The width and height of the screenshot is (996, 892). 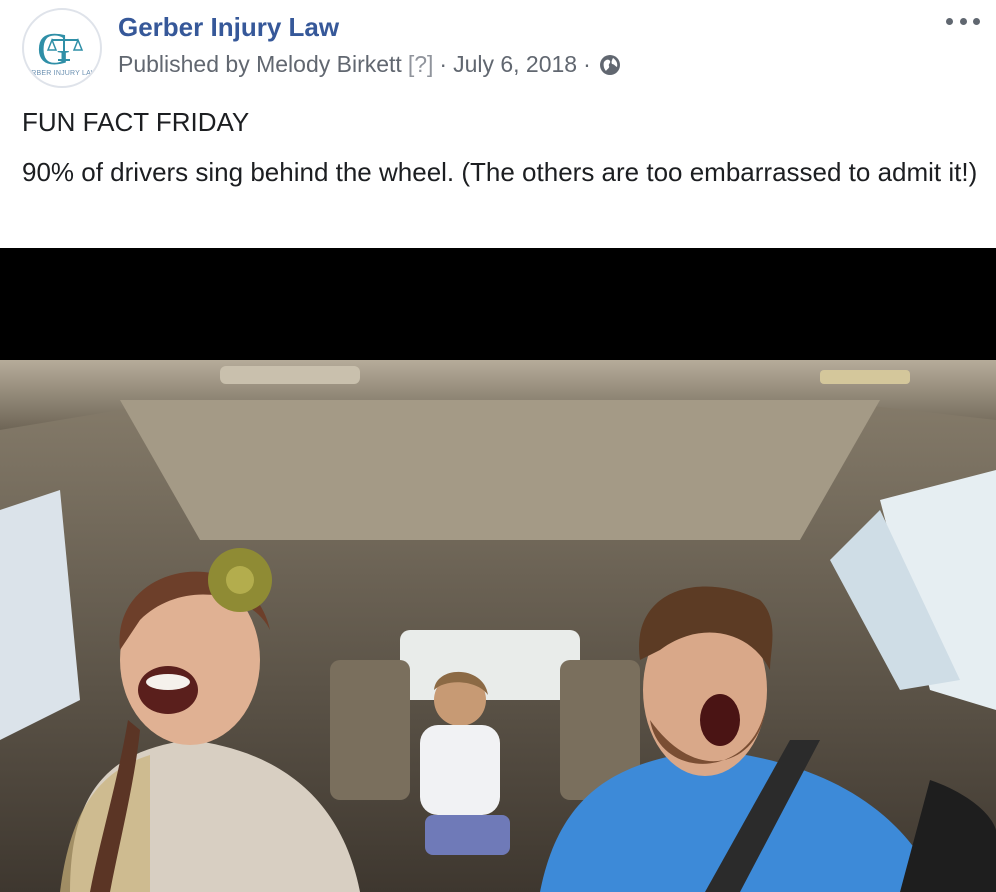 I want to click on page-name-link: Gerber Injury Law, so click(x=228, y=27).